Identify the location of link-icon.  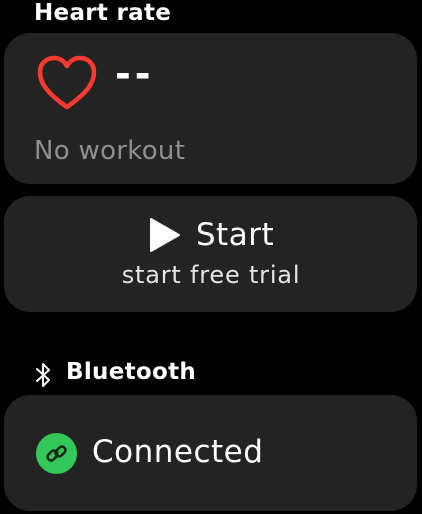
(56, 453).